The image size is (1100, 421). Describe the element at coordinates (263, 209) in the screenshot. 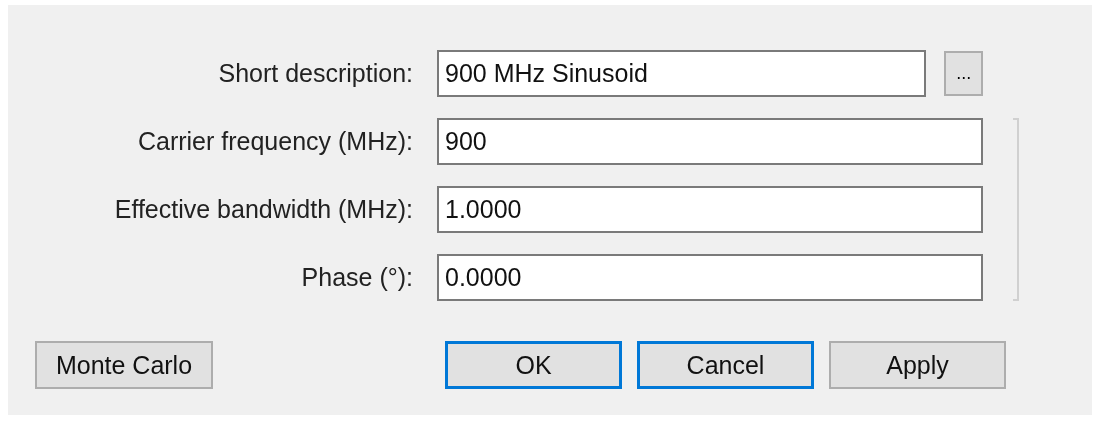

I see `field-label: Effective bandwidth (MHz):` at that location.